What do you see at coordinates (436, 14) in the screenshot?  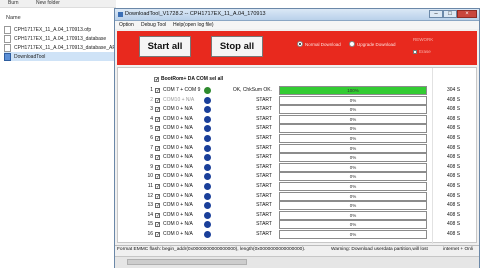 I see `minimize-button: –` at bounding box center [436, 14].